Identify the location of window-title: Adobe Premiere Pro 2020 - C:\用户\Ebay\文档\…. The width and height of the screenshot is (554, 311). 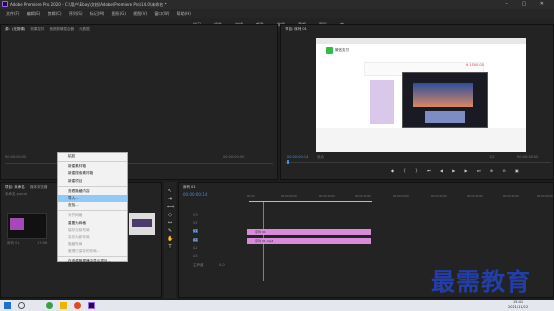
(88, 4).